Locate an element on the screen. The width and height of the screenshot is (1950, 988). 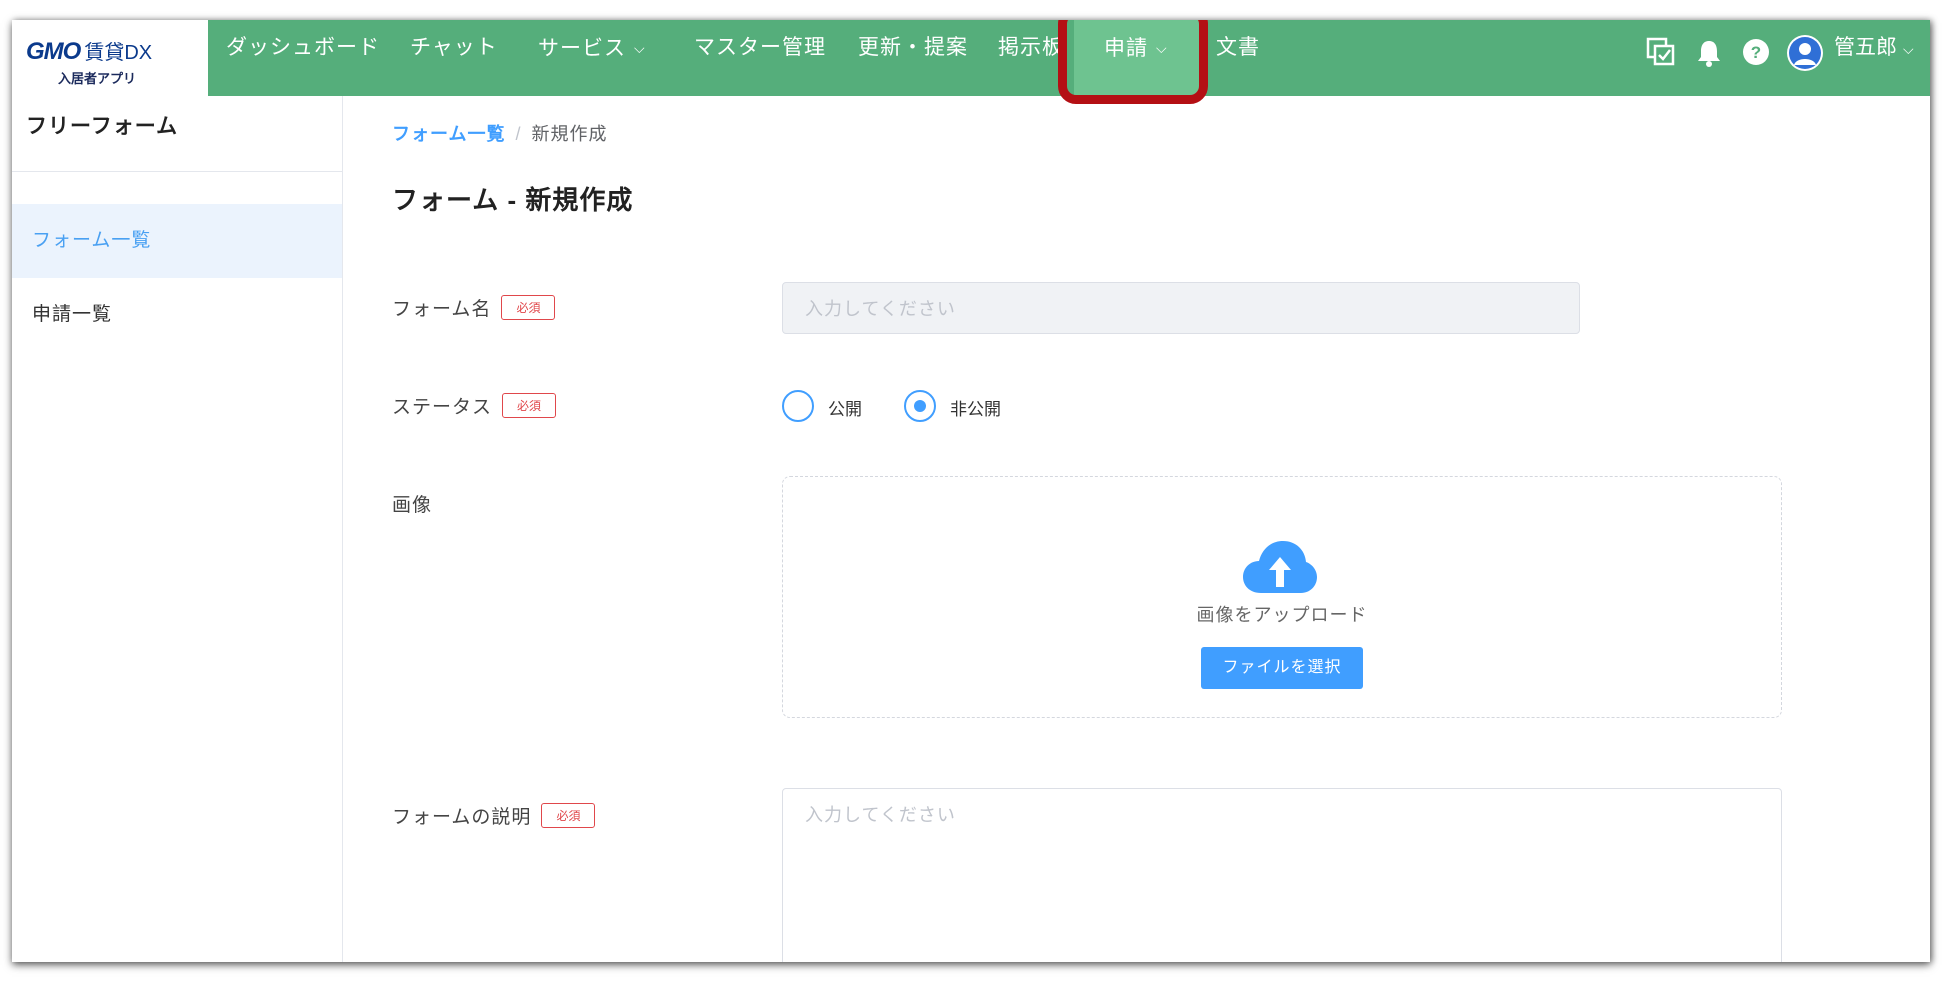
cloud-upload-icon is located at coordinates (1280, 567).